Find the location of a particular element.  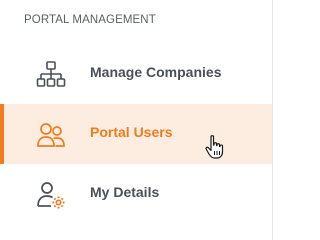

user-settings-icon is located at coordinates (51, 195).